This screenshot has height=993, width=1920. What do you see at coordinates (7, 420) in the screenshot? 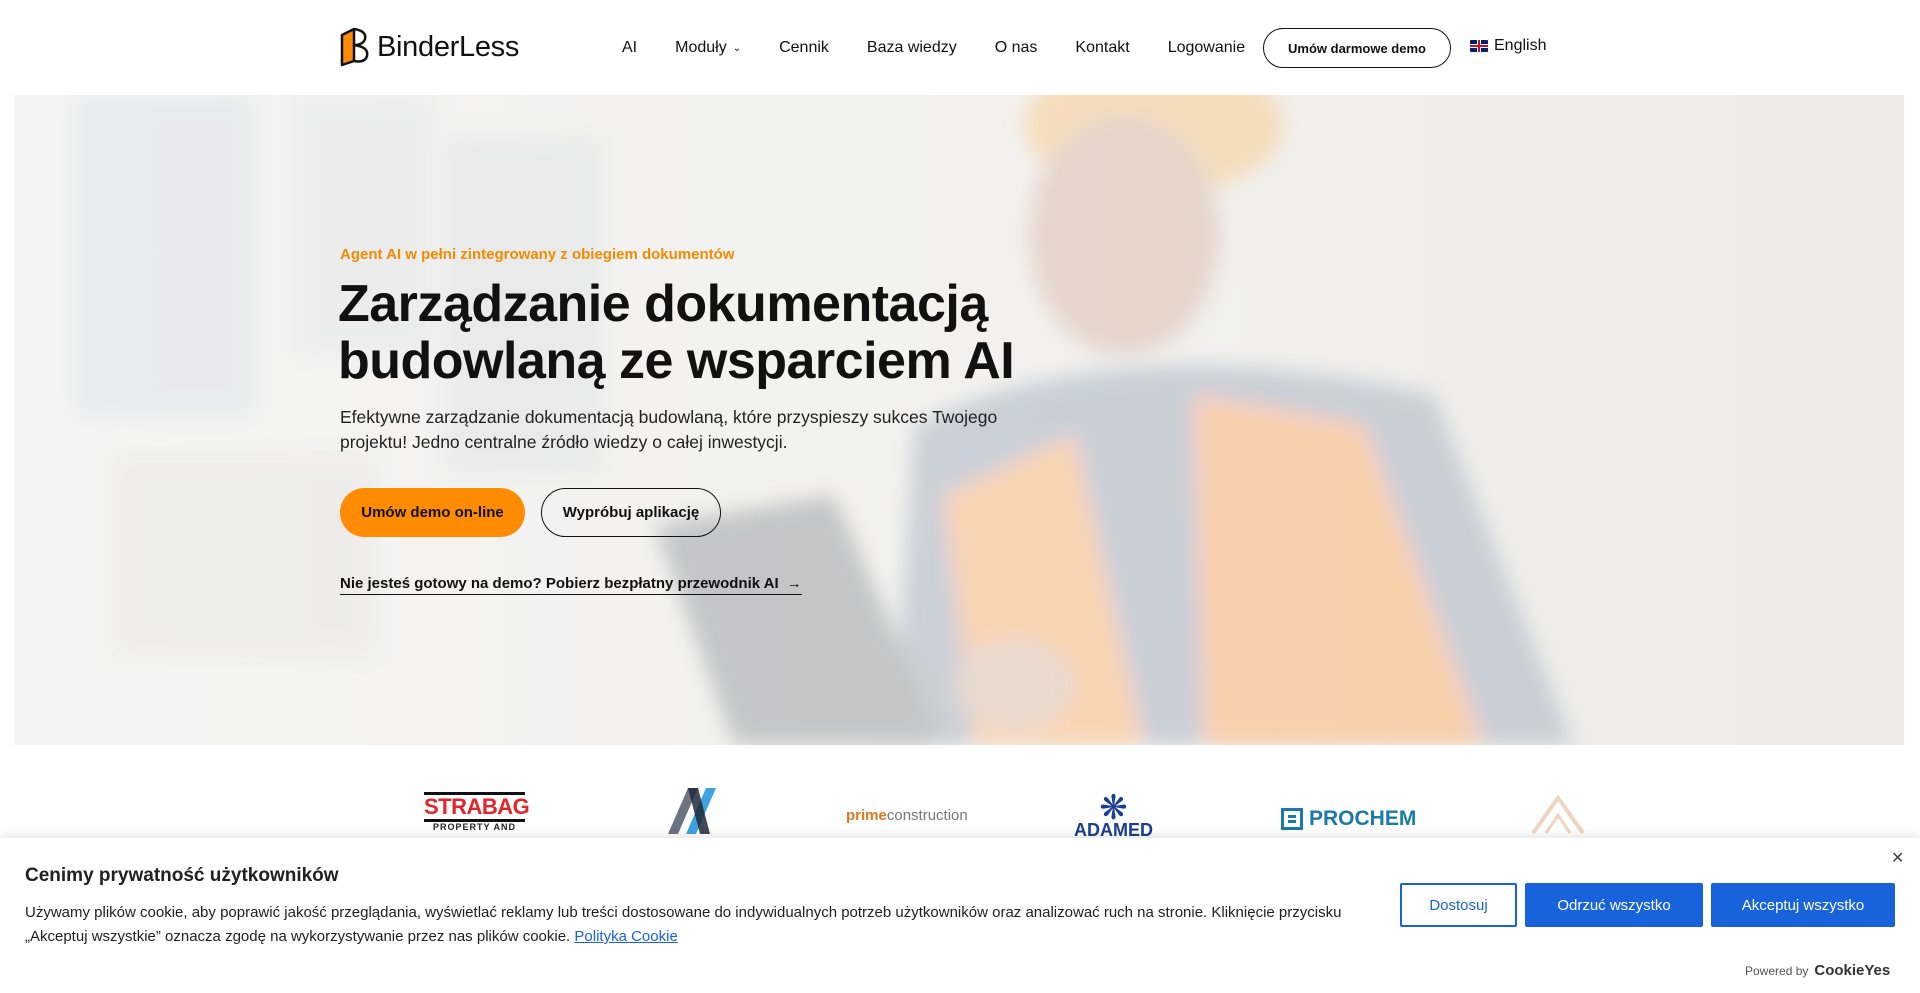
I see `hero-left-gutter` at bounding box center [7, 420].